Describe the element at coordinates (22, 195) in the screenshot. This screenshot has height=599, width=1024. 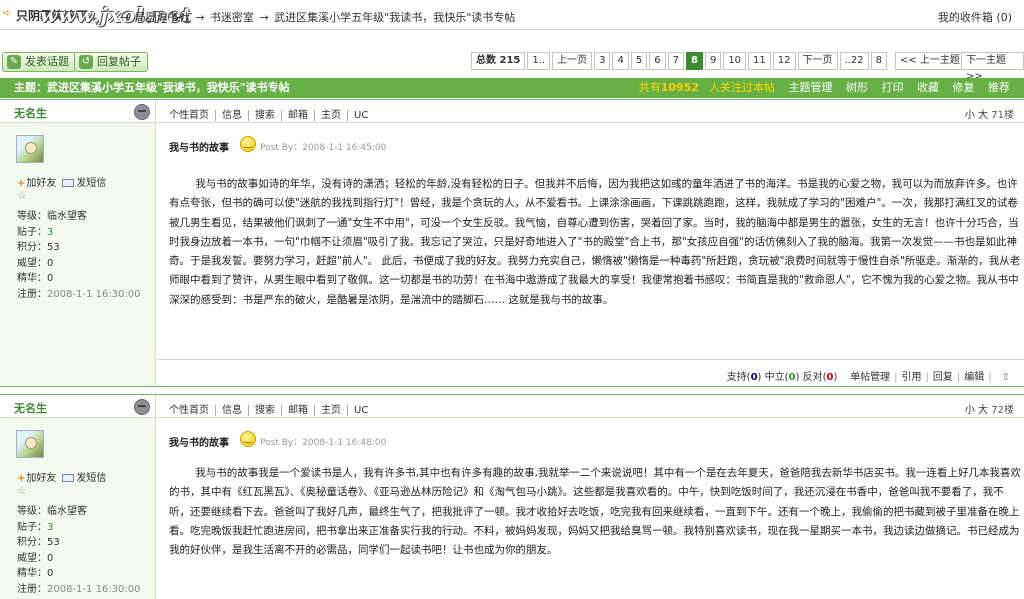
I see `star-icon: ☆` at that location.